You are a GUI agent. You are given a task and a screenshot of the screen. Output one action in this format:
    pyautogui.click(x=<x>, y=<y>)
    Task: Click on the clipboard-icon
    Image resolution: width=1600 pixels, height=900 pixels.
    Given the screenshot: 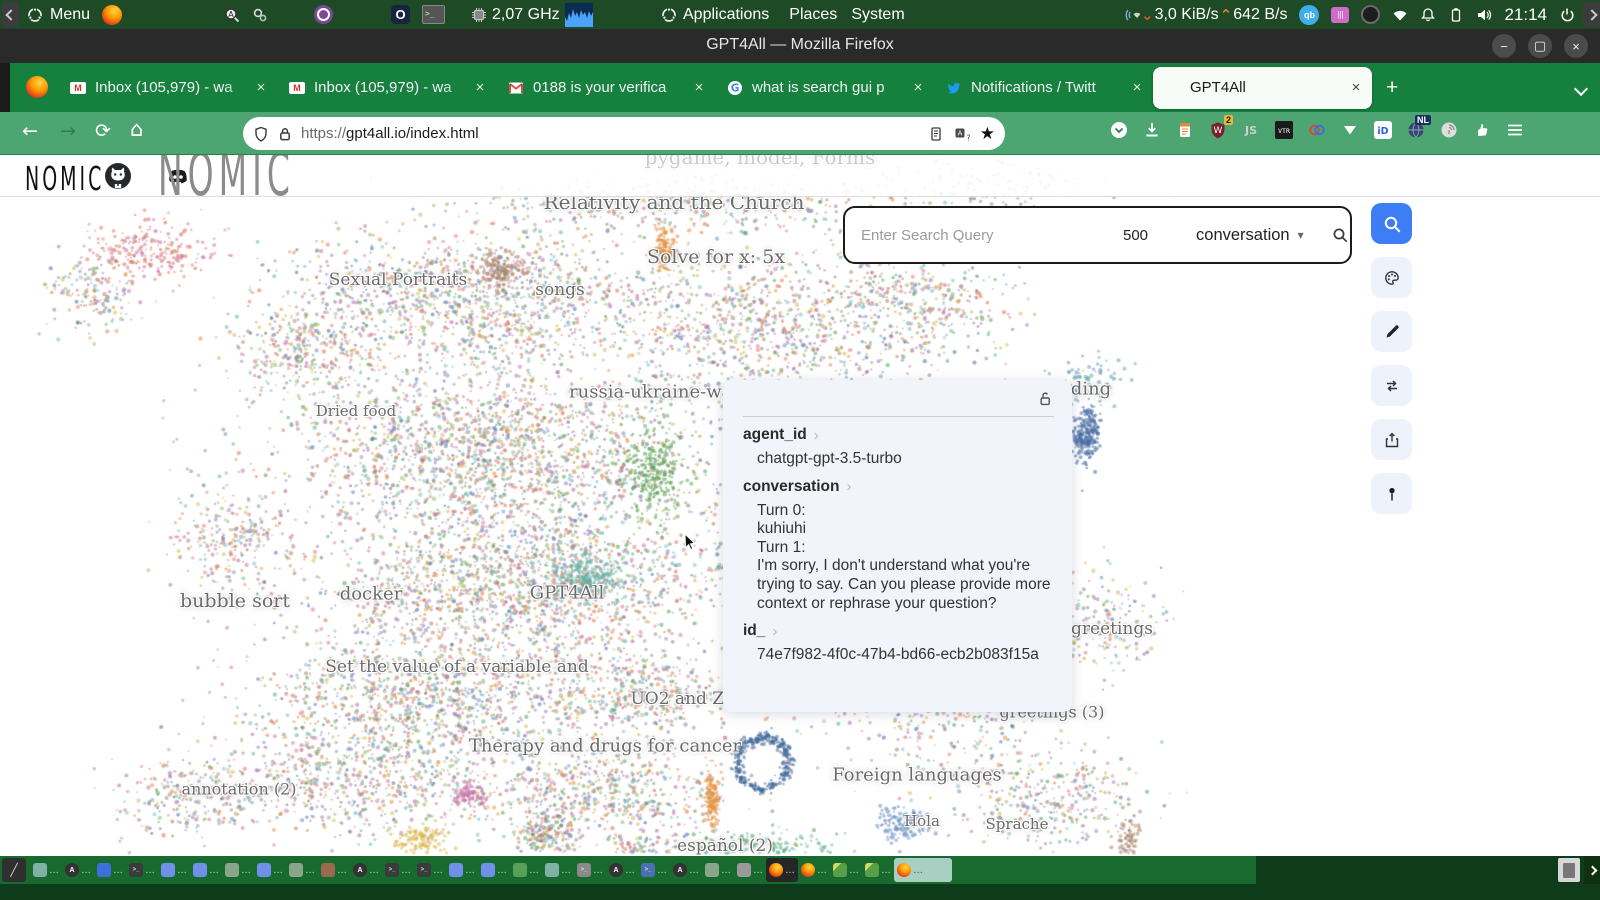 What is the action you would take?
    pyautogui.click(x=1569, y=870)
    